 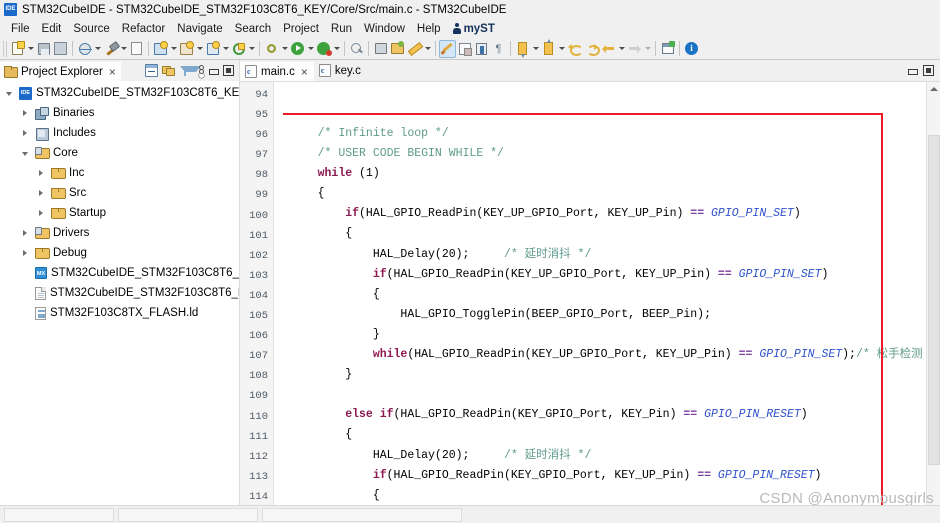 What do you see at coordinates (336, 49) in the screenshot?
I see `debug-dropdown` at bounding box center [336, 49].